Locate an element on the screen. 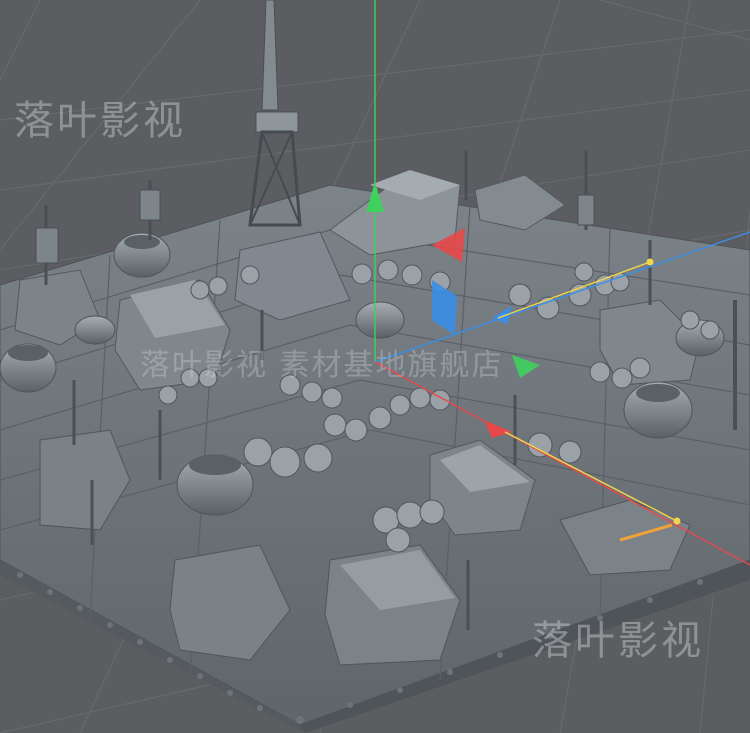  handle-point-bottom is located at coordinates (677, 521).